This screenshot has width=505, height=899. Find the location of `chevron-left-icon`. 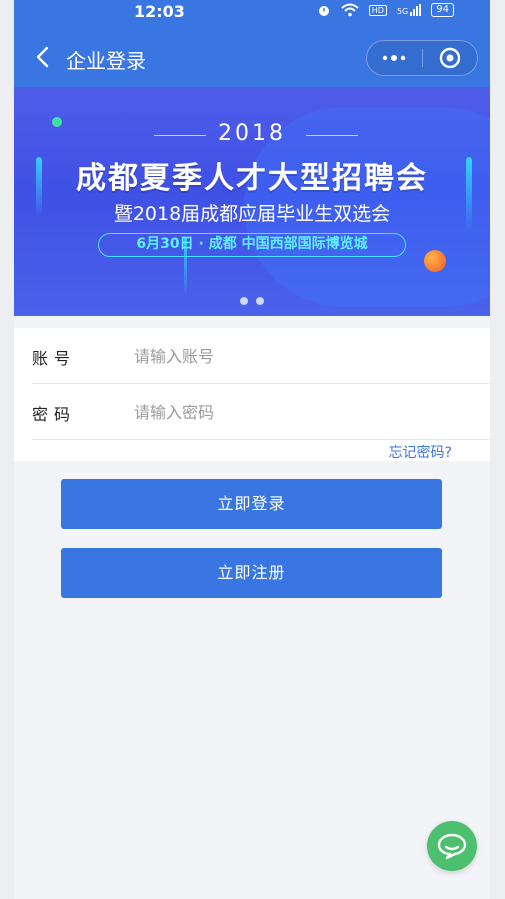

chevron-left-icon is located at coordinates (42, 57).